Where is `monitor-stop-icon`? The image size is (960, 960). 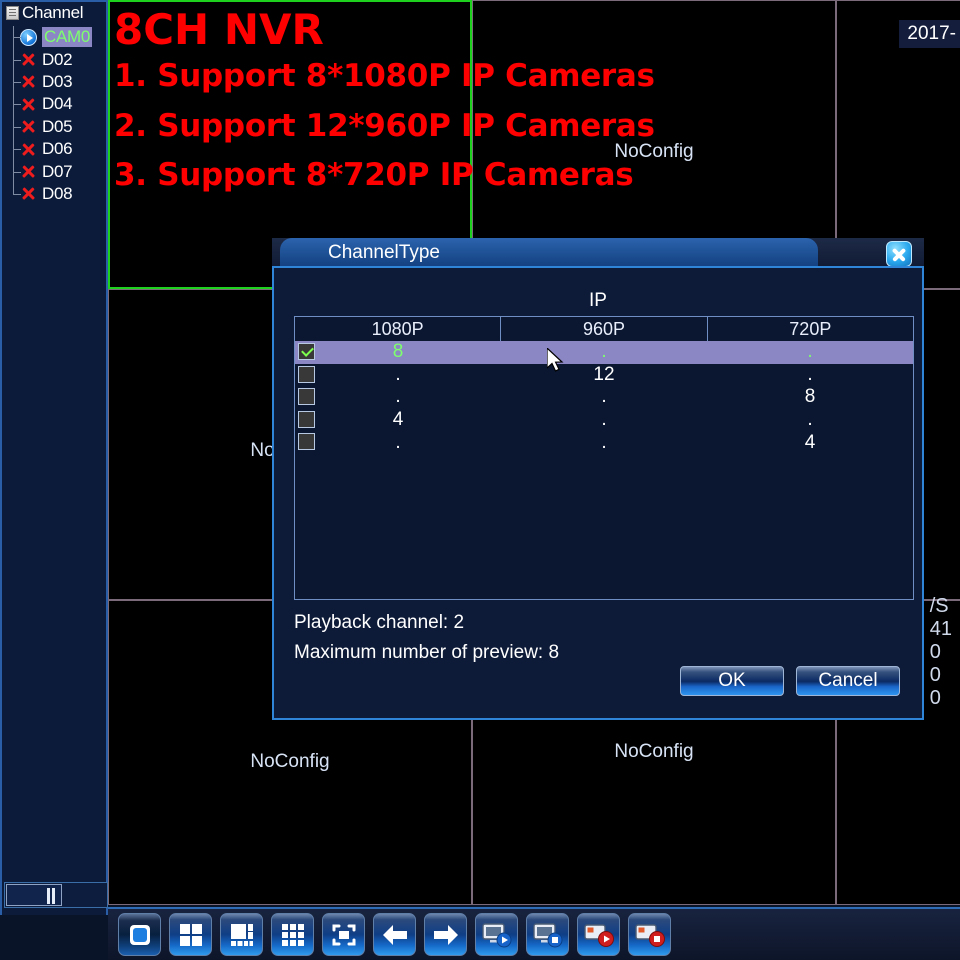
monitor-stop-icon is located at coordinates (547, 935).